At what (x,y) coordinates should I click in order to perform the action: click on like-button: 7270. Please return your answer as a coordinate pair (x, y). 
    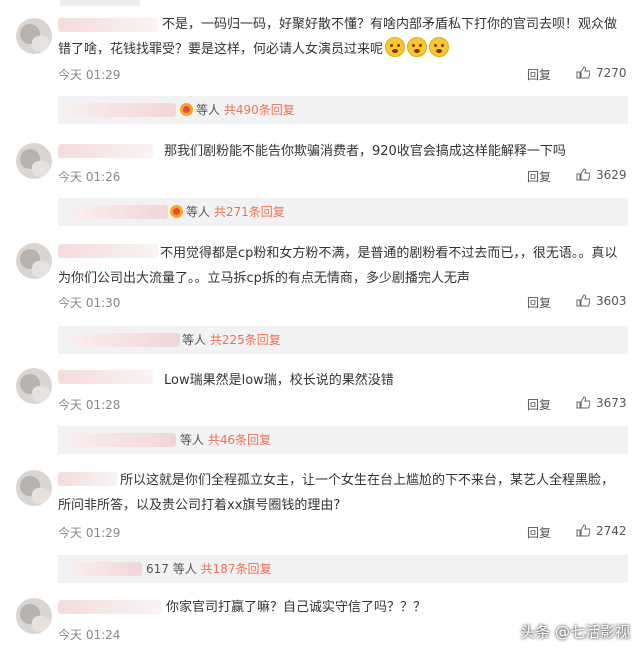
    Looking at the image, I should click on (601, 73).